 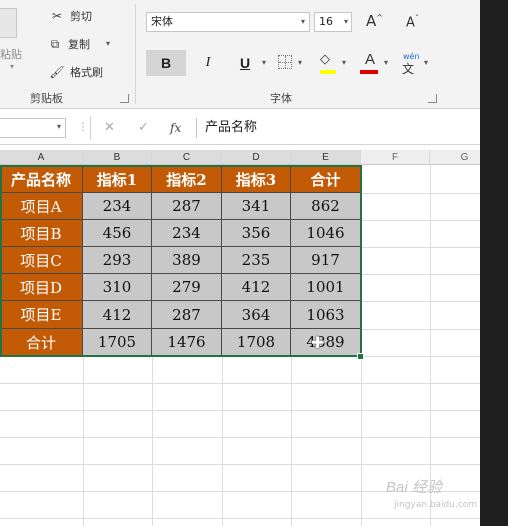 I want to click on cut-label: 剪切, so click(x=81, y=16).